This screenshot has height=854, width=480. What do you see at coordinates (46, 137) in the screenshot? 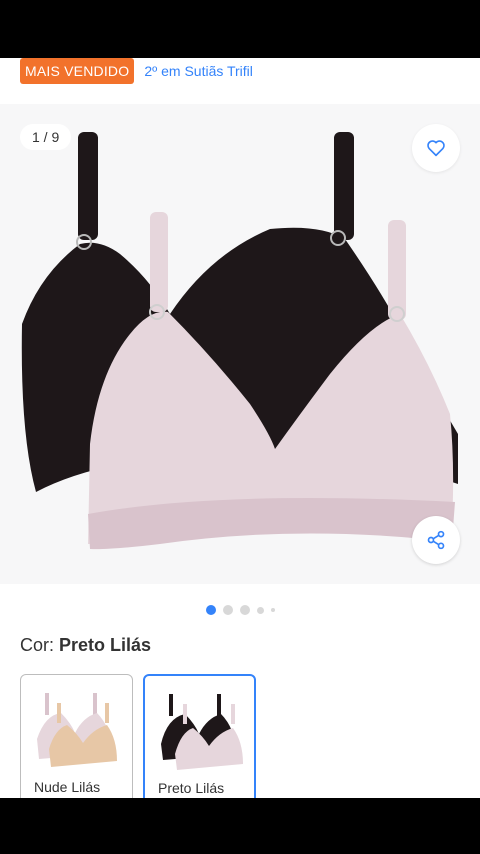
I see `image-counter: 1 / 9` at bounding box center [46, 137].